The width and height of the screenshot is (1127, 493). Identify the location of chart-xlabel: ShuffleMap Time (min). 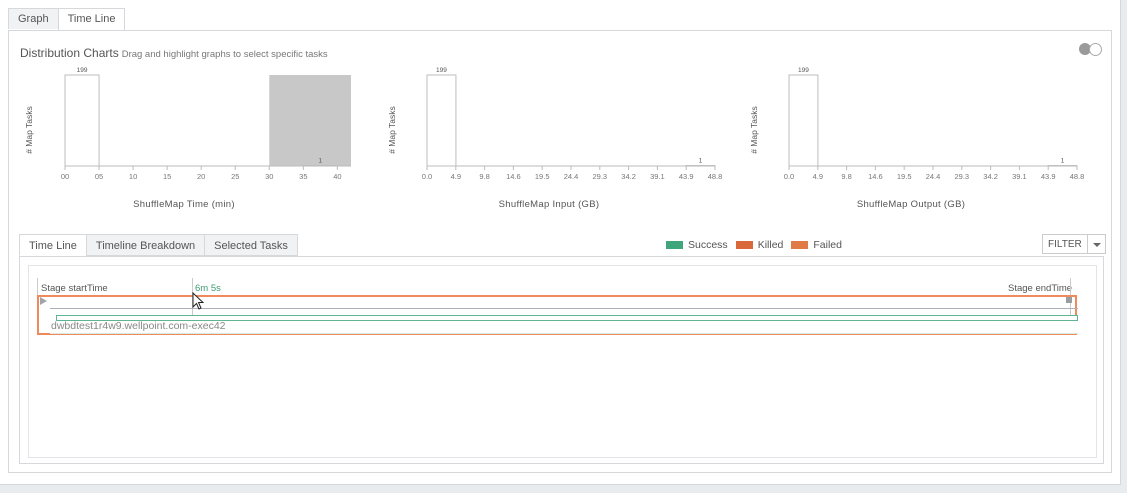
(184, 204).